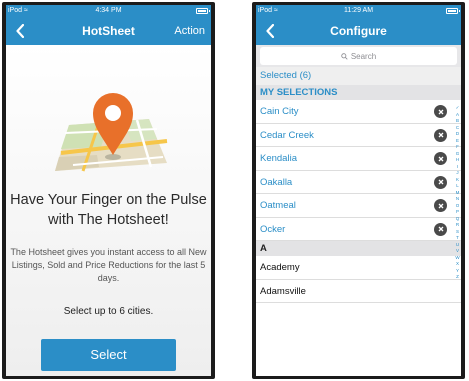  I want to click on section-header-a: A, so click(358, 248).